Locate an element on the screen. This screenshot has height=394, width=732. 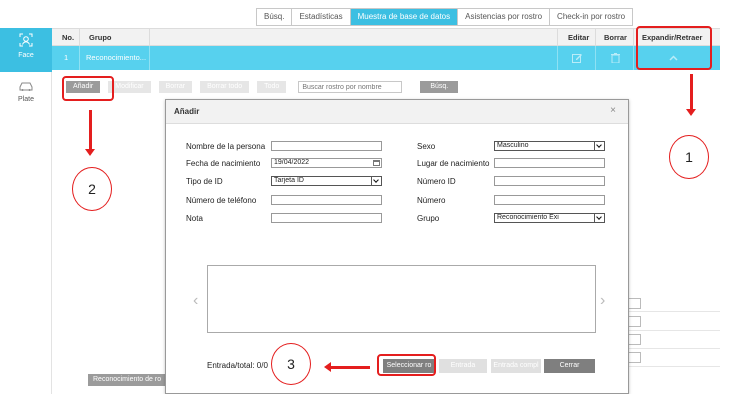
annotation-marker-3: 3 is located at coordinates (291, 364).